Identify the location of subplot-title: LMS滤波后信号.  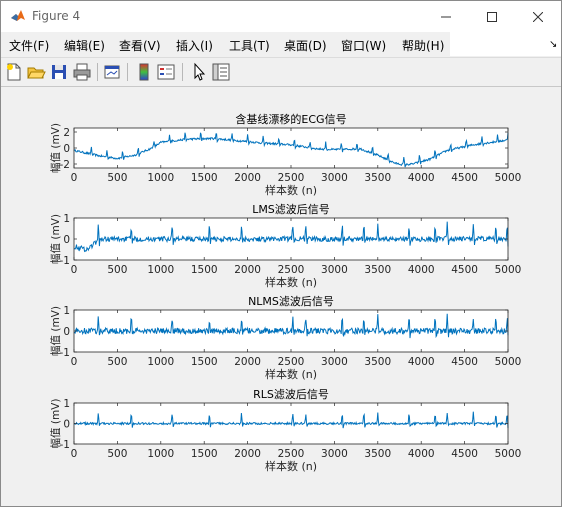
(291, 209).